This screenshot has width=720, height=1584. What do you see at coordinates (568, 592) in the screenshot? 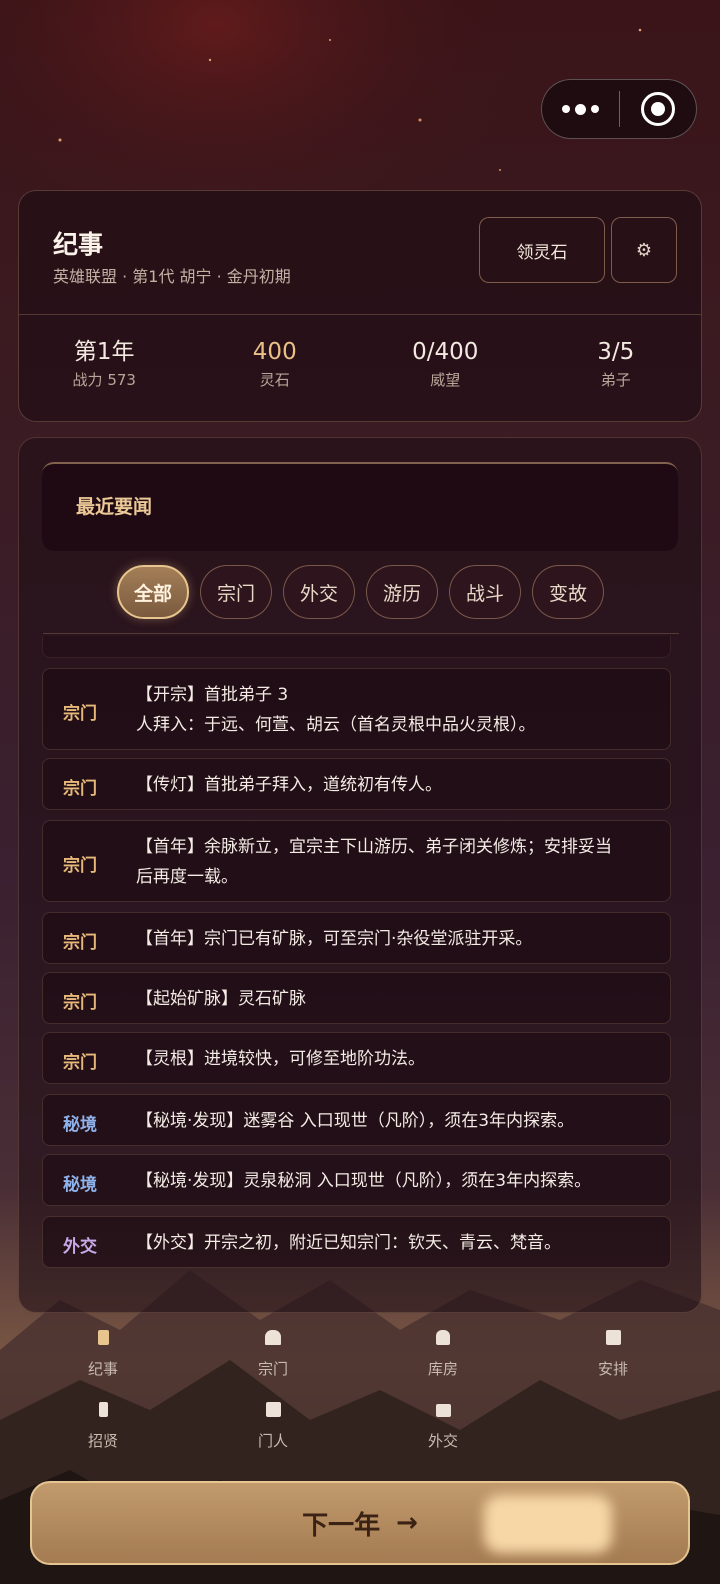
I see `filter-chip-incident: 变故` at bounding box center [568, 592].